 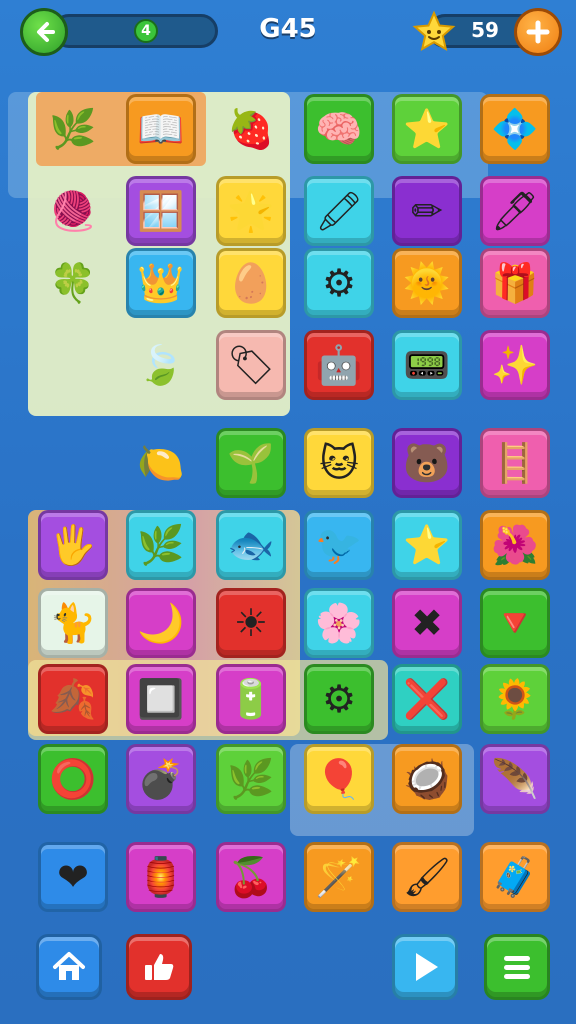 I want to click on cog-icon: ⚙, so click(x=339, y=699).